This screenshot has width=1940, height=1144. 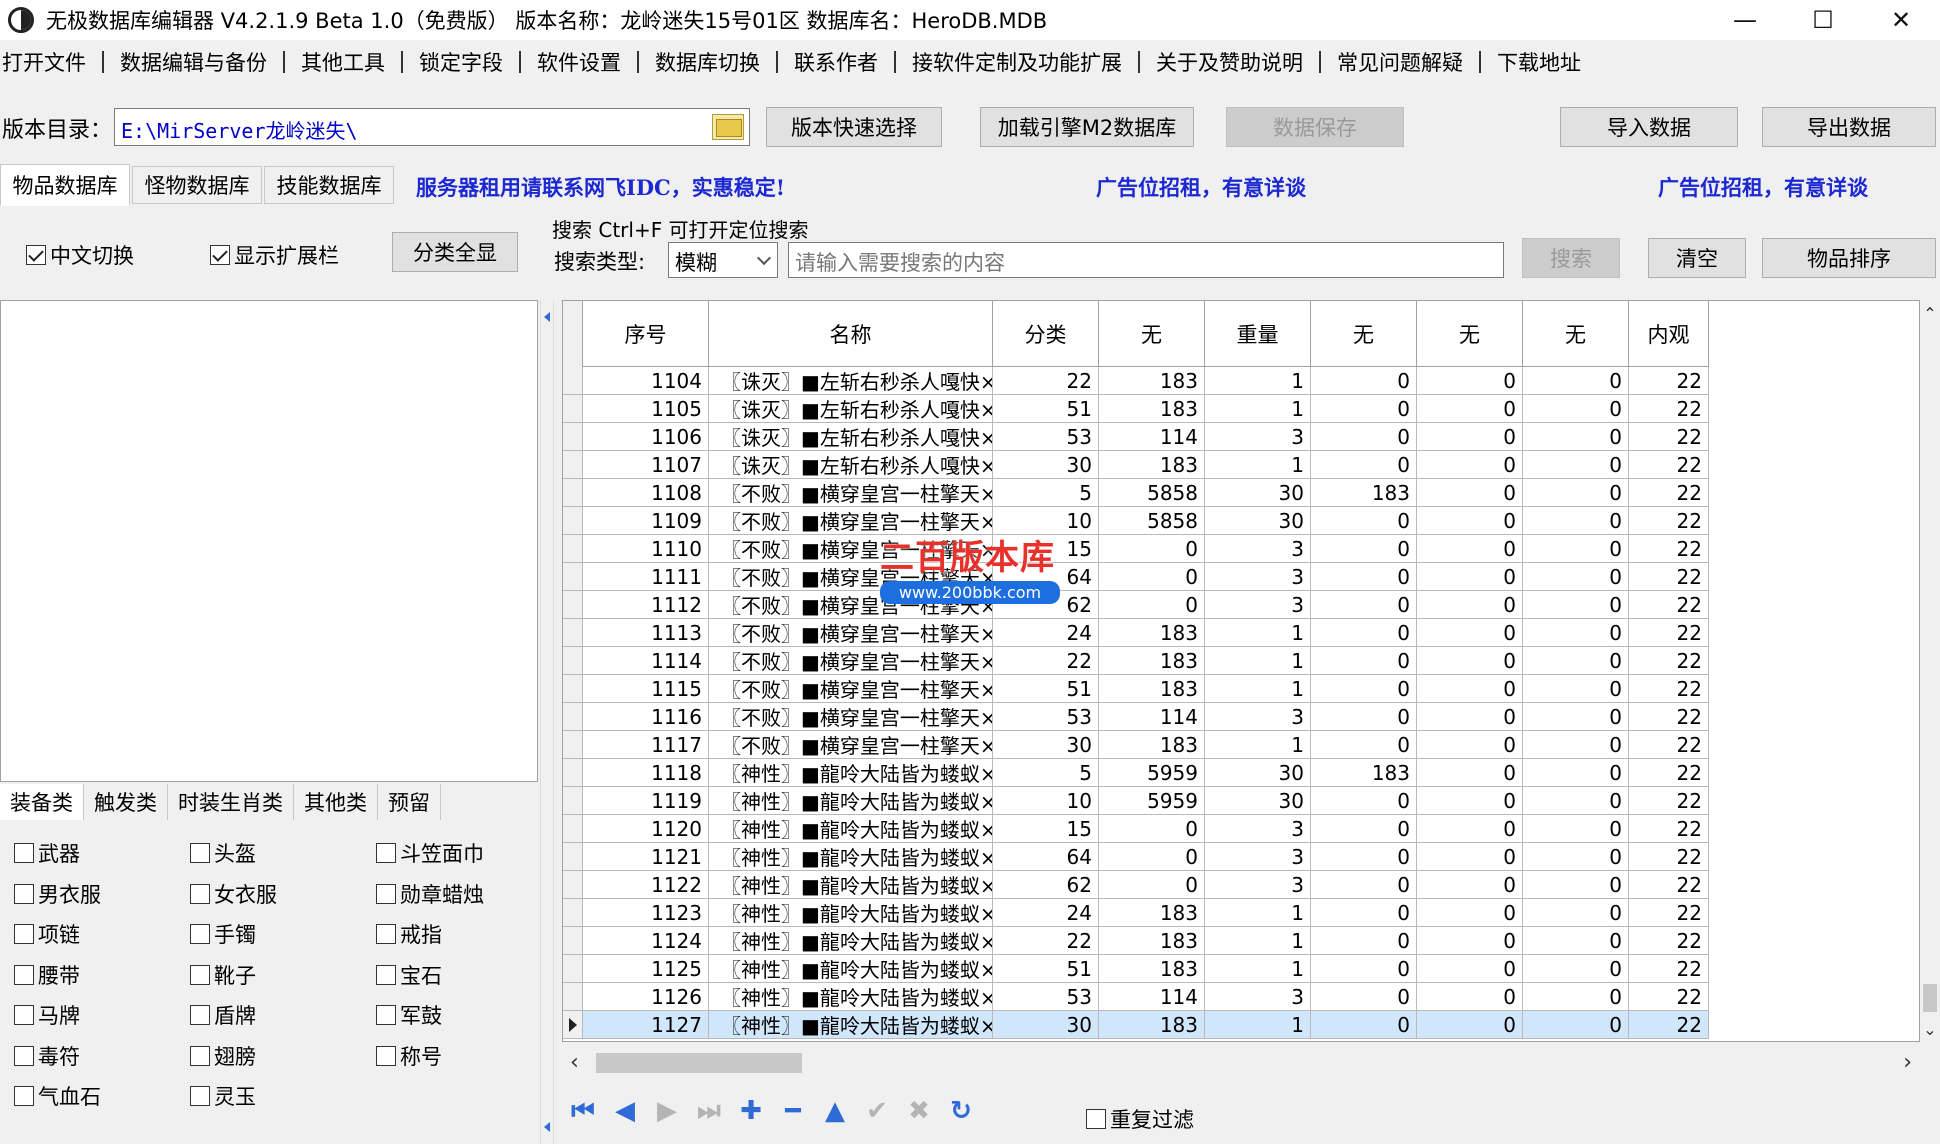 I want to click on table-row: 1120 〖神性〗■龍呤大陆皆为蝼蚁×帽 15 0 3 0 0 0 22, so click(x=1136, y=829).